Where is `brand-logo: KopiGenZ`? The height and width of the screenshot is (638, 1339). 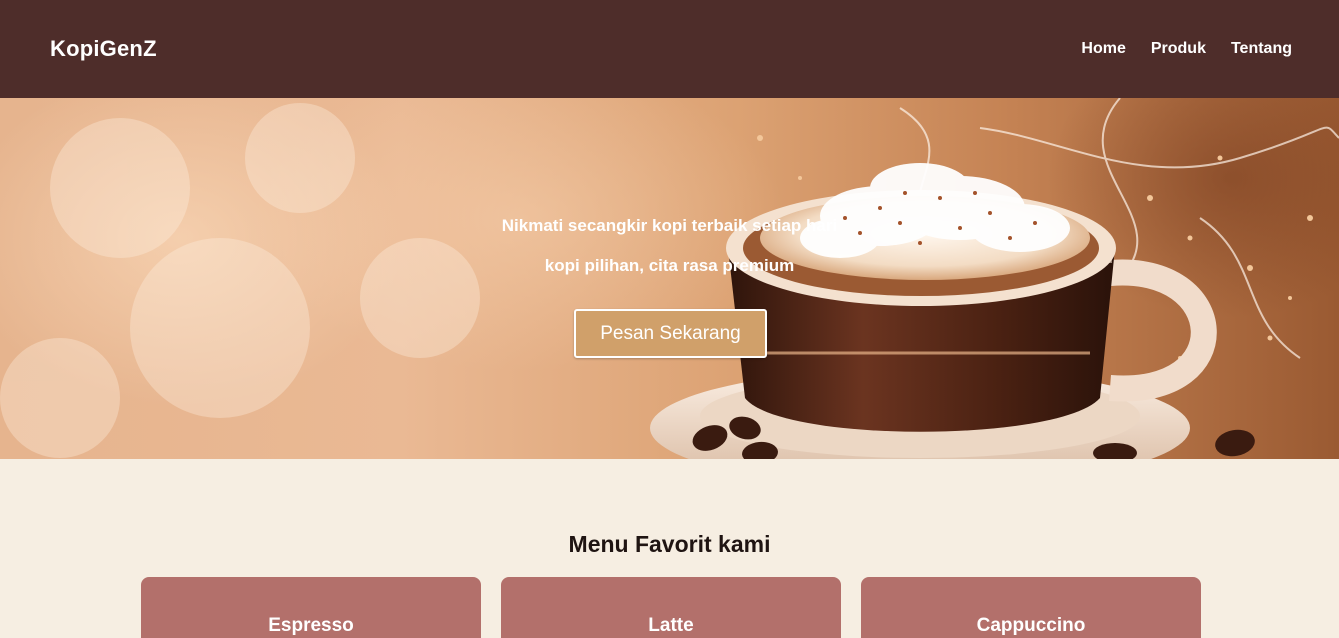 brand-logo: KopiGenZ is located at coordinates (103, 49).